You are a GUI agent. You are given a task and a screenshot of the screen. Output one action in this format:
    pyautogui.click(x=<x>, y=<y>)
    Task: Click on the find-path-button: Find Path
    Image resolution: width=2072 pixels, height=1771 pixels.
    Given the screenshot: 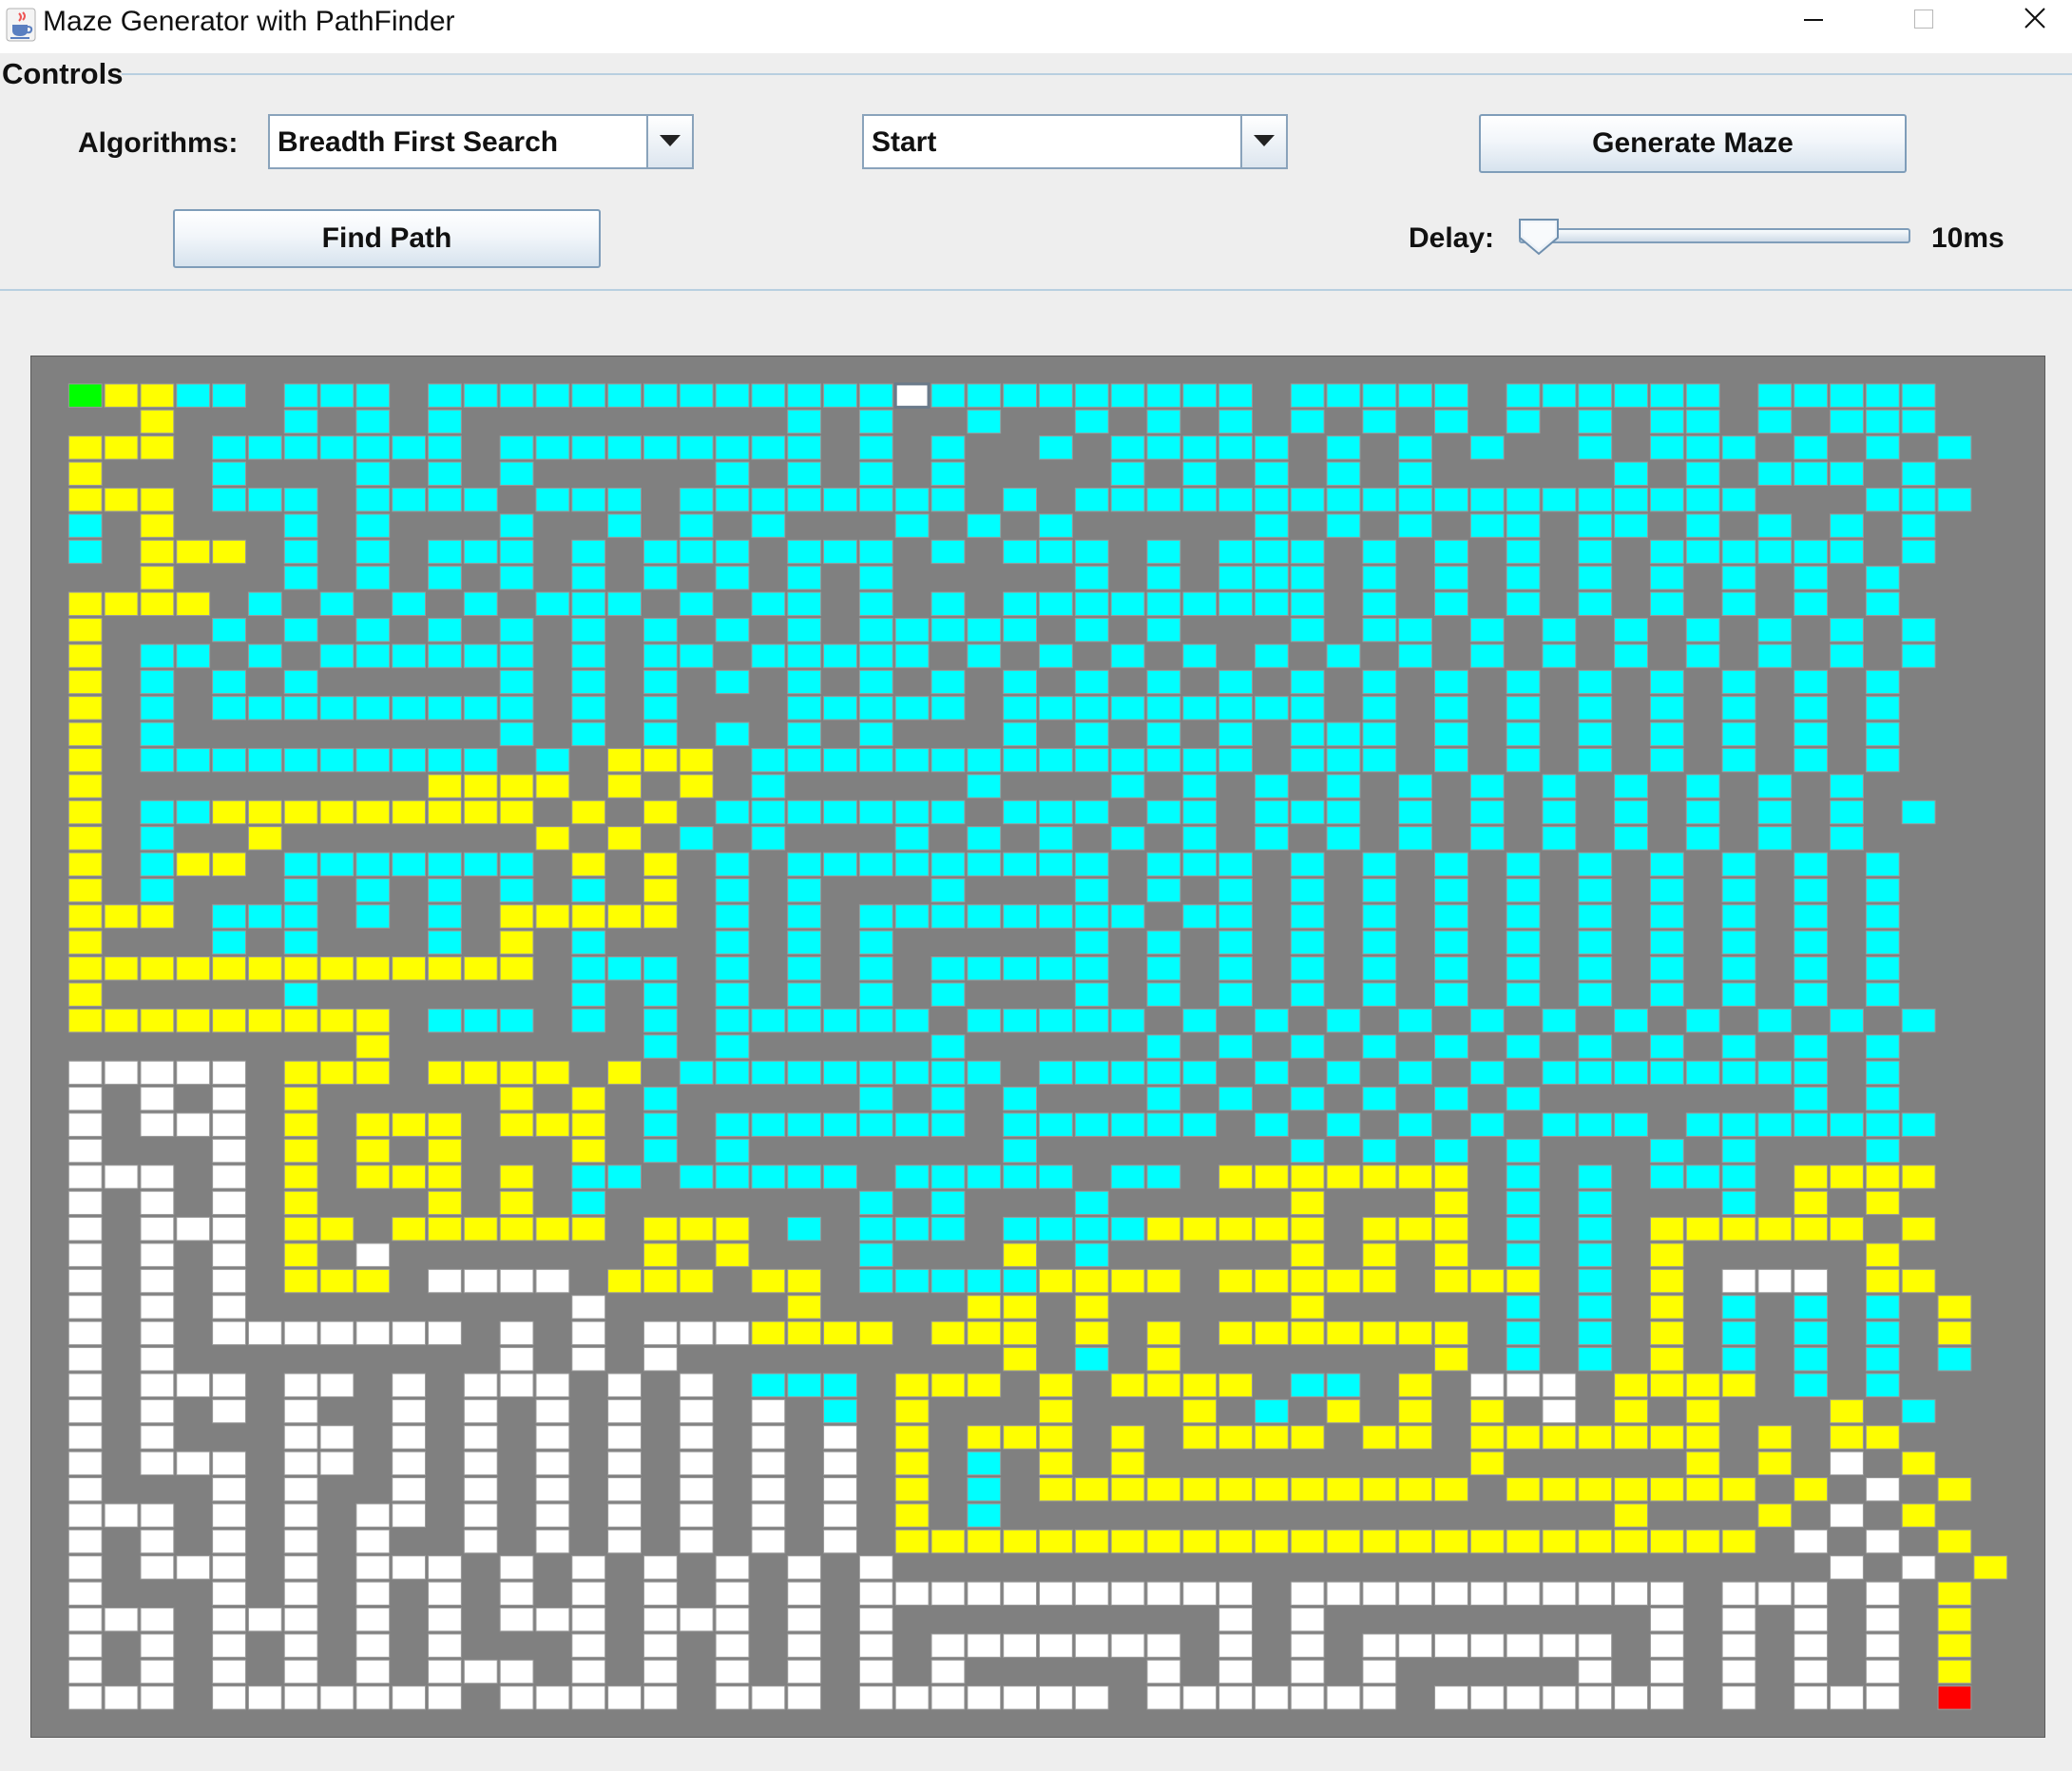 What is the action you would take?
    pyautogui.click(x=387, y=238)
    